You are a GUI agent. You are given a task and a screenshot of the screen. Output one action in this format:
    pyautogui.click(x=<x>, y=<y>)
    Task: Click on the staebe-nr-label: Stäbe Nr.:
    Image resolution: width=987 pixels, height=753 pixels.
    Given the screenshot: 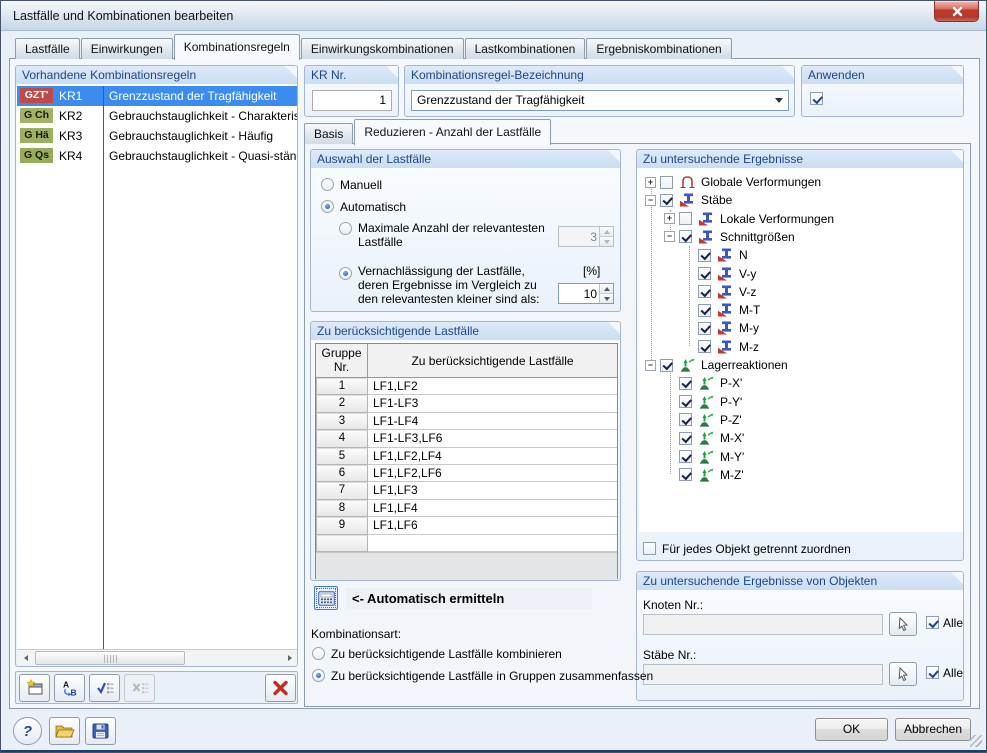 What is the action you would take?
    pyautogui.click(x=670, y=655)
    